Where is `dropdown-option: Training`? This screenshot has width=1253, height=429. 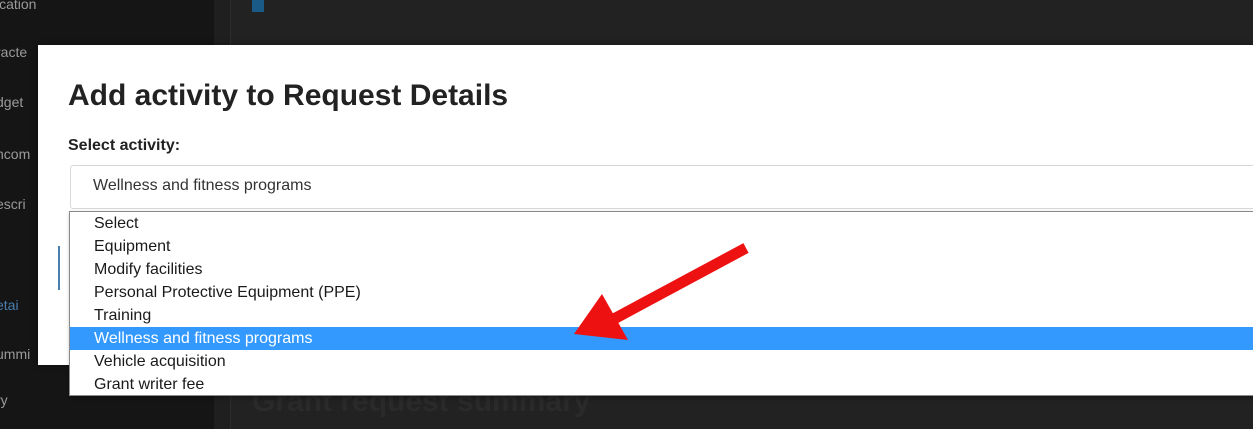
dropdown-option: Training is located at coordinates (661, 315).